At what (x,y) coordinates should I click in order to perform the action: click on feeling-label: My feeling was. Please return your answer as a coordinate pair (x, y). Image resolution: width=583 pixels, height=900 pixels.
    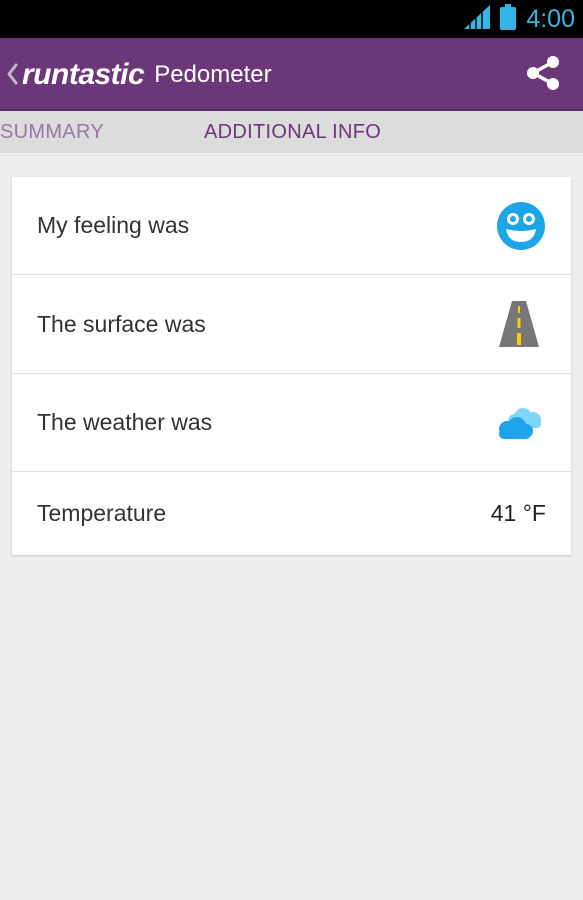
    Looking at the image, I should click on (113, 225).